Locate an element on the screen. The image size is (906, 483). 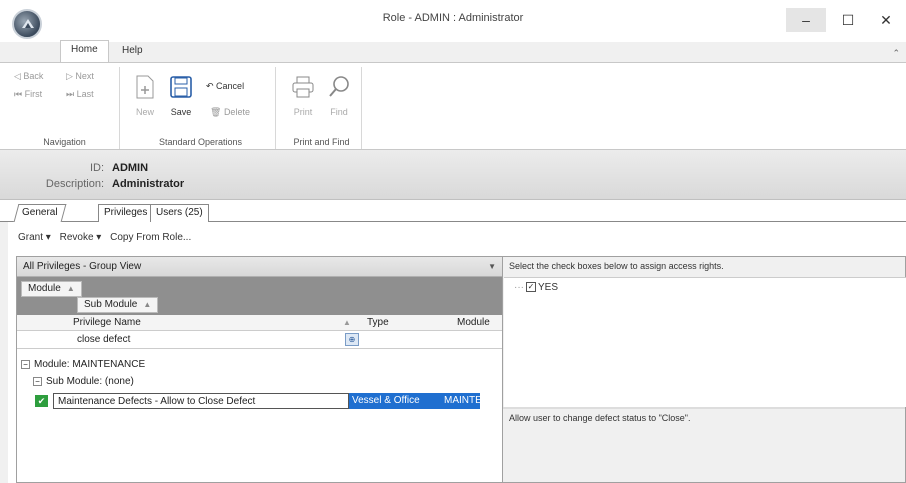
id-label: ID: is located at coordinates (96, 168).